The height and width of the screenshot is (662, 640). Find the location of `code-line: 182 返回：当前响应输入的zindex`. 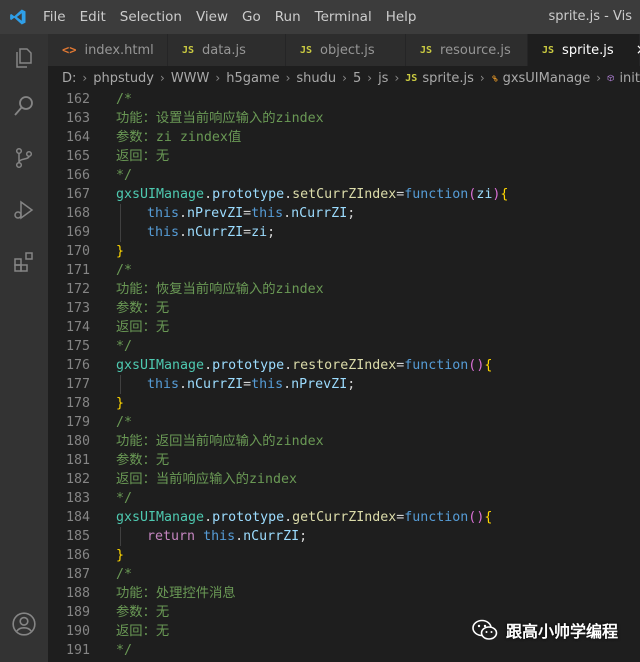

code-line: 182 返回：当前响应输入的zindex is located at coordinates (344, 479).